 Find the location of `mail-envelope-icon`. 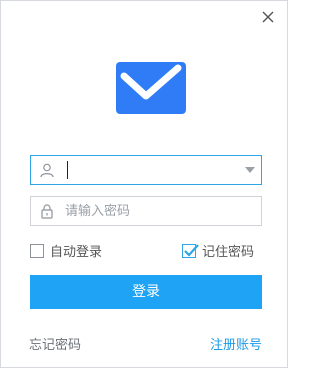

mail-envelope-icon is located at coordinates (151, 88).